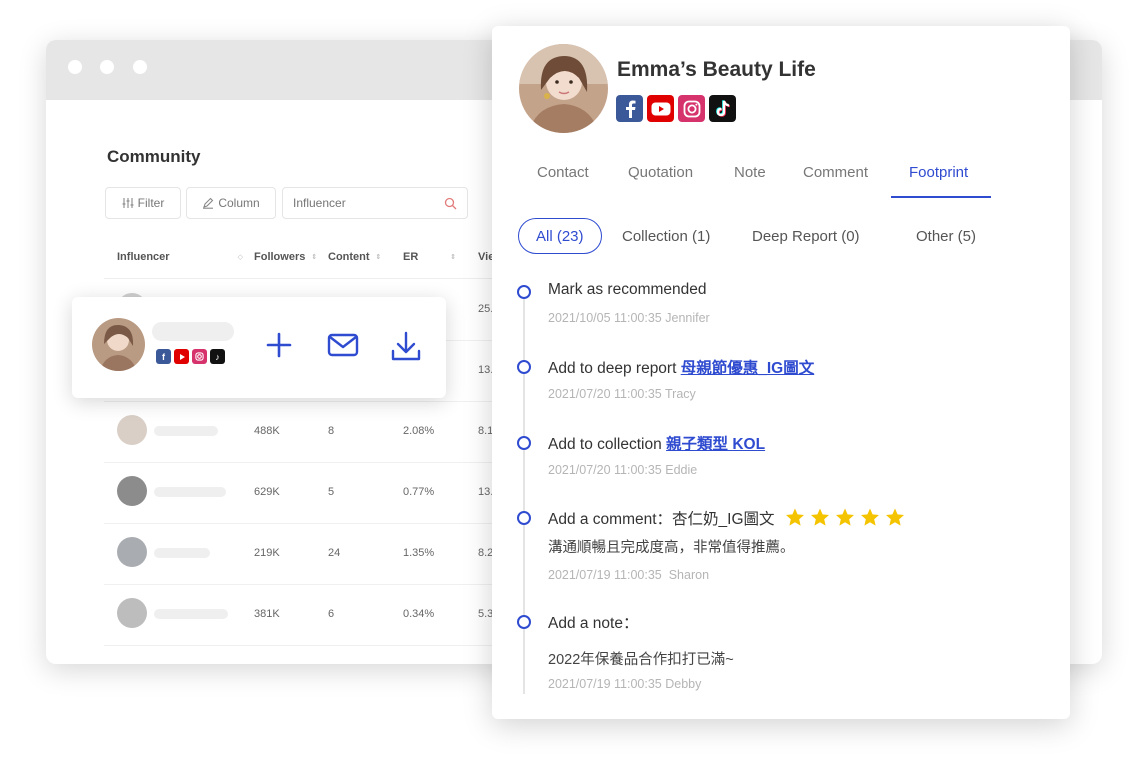 The width and height of the screenshot is (1148, 757). Describe the element at coordinates (419, 614) in the screenshot. I see `er-cell: 0.34%` at that location.